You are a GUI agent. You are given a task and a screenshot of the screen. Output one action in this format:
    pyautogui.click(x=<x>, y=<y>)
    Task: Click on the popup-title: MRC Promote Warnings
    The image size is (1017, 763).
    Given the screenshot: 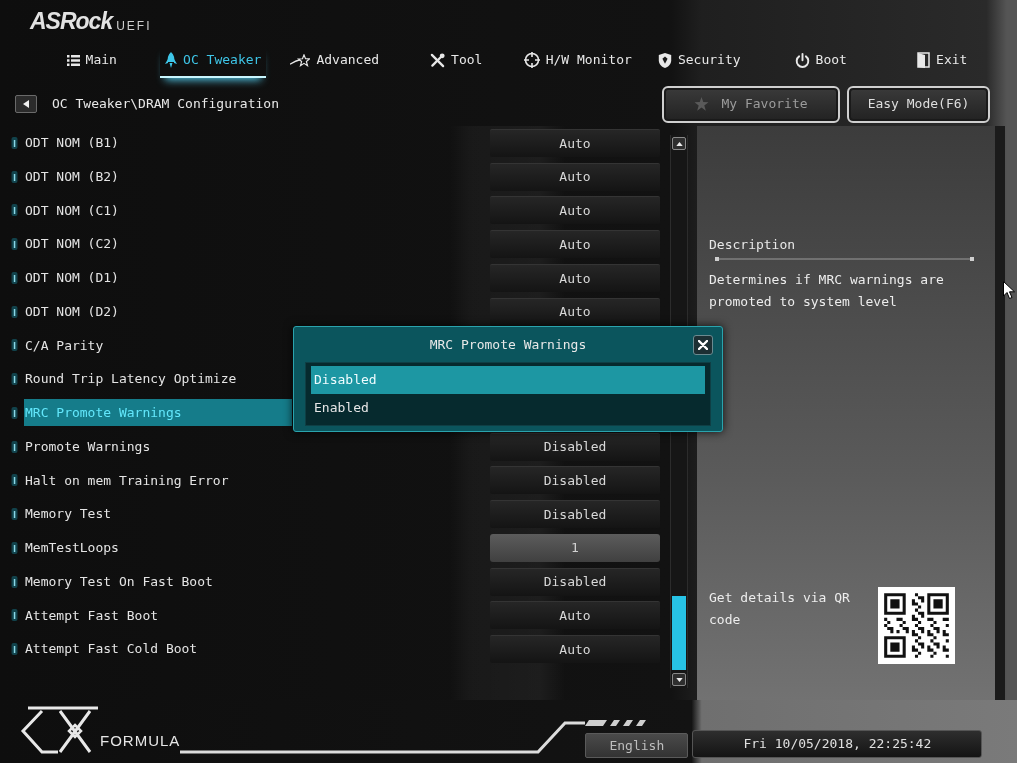 What is the action you would take?
    pyautogui.click(x=508, y=344)
    